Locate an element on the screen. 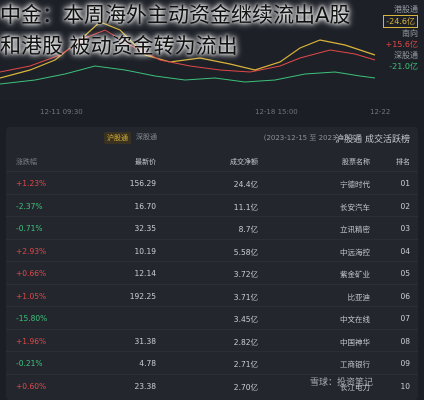 The image size is (424, 400). latest-price: 31.38 is located at coordinates (145, 341).